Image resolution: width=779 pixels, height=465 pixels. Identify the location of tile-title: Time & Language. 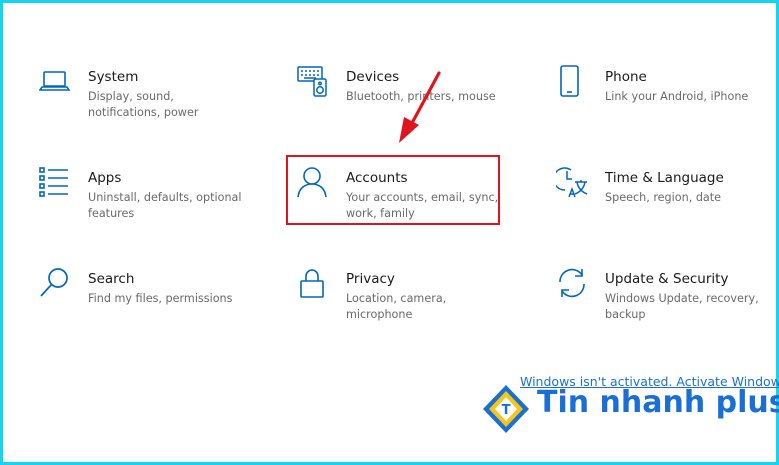
(664, 178).